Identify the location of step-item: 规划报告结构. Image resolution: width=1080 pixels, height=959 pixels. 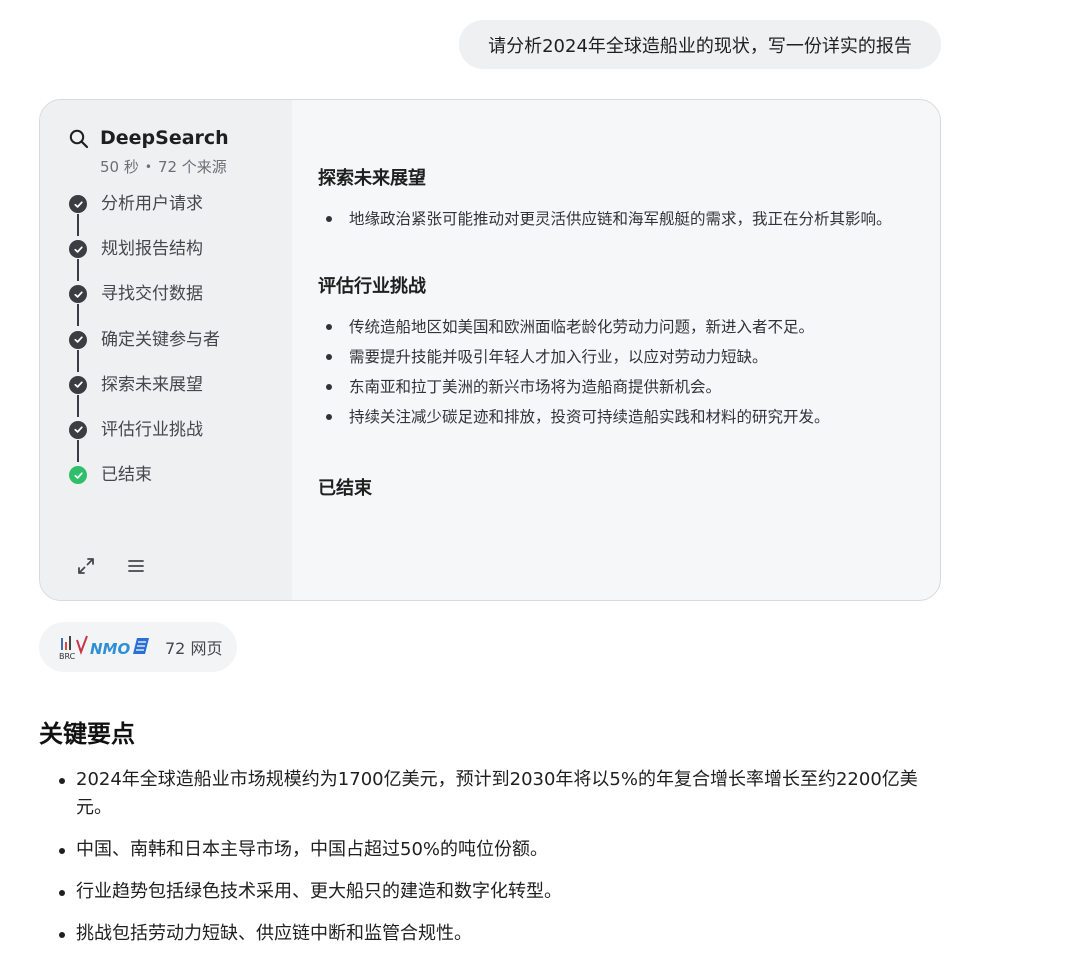
(144, 259).